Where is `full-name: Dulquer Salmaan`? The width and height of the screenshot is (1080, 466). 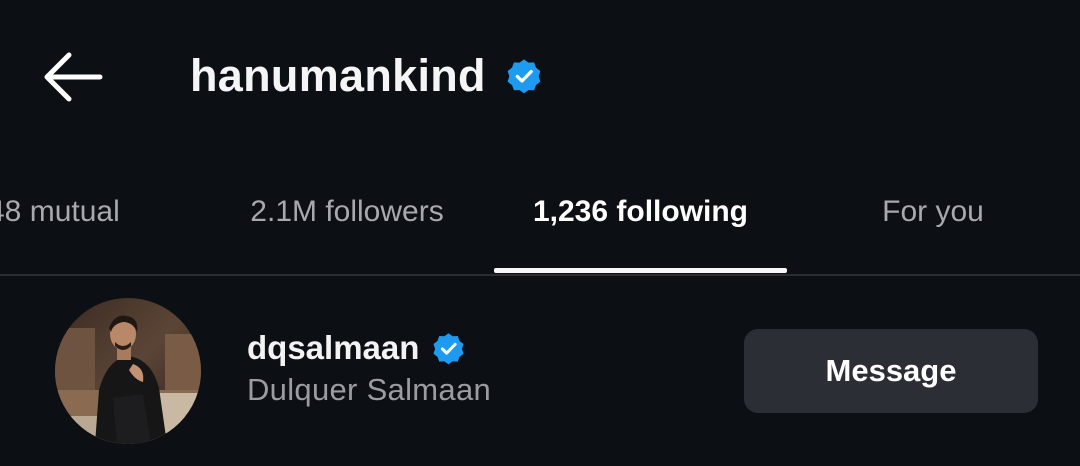
full-name: Dulquer Salmaan is located at coordinates (369, 389).